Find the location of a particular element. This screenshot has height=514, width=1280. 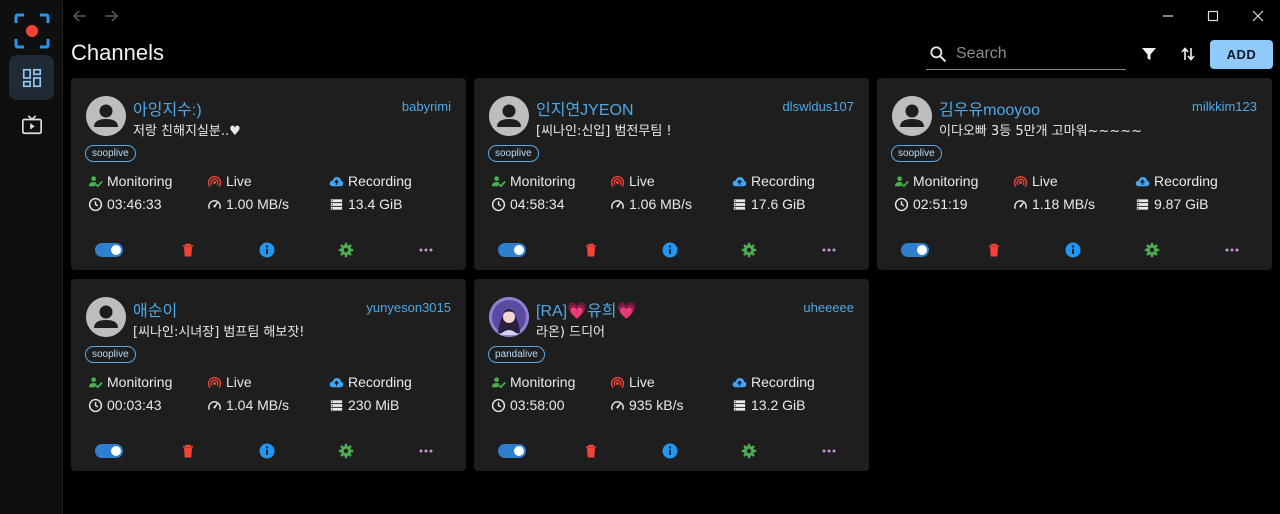

record-target-icon is located at coordinates (32, 31).